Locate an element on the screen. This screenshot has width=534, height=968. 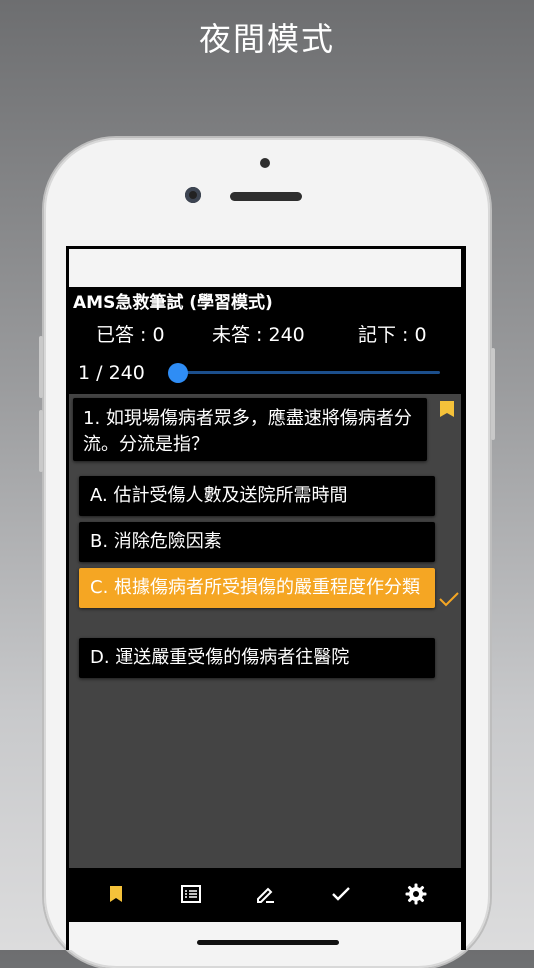
option-c-text: C. 根據傷病者所受損傷的嚴重程度作分類 is located at coordinates (255, 587).